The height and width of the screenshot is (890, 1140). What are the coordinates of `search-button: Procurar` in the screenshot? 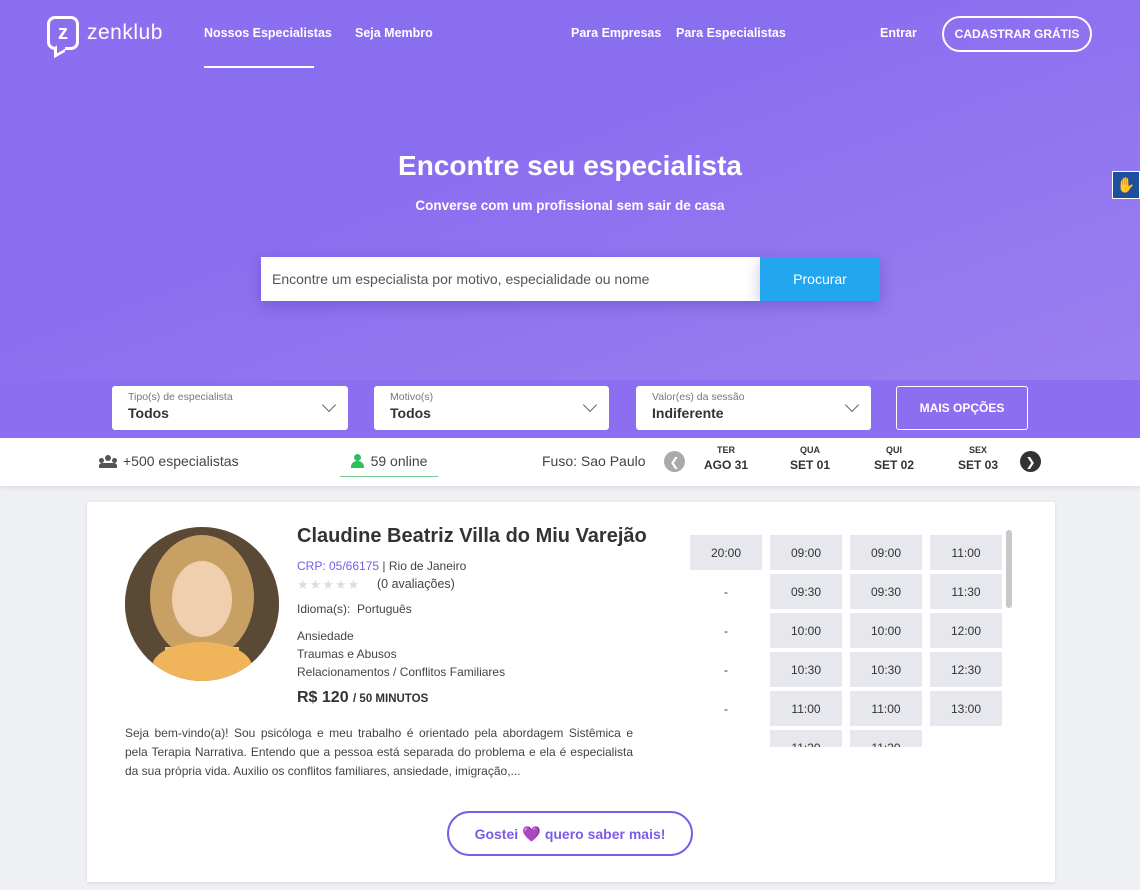 It's located at (820, 279).